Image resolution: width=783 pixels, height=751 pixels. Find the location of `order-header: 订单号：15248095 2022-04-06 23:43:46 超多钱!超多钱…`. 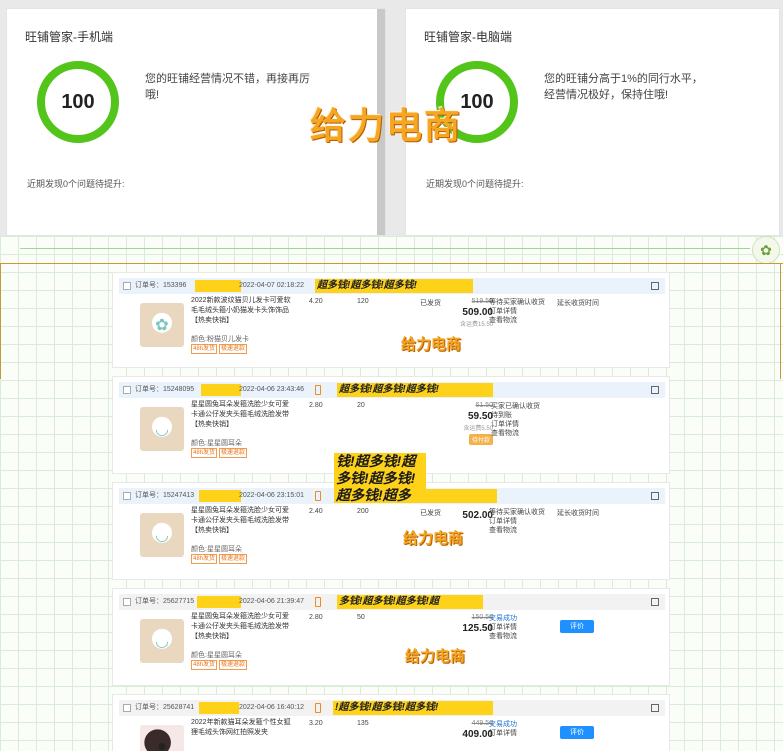

order-header: 订单号：15248095 2022-04-06 23:43:46 超多钱!超多钱… is located at coordinates (392, 390).